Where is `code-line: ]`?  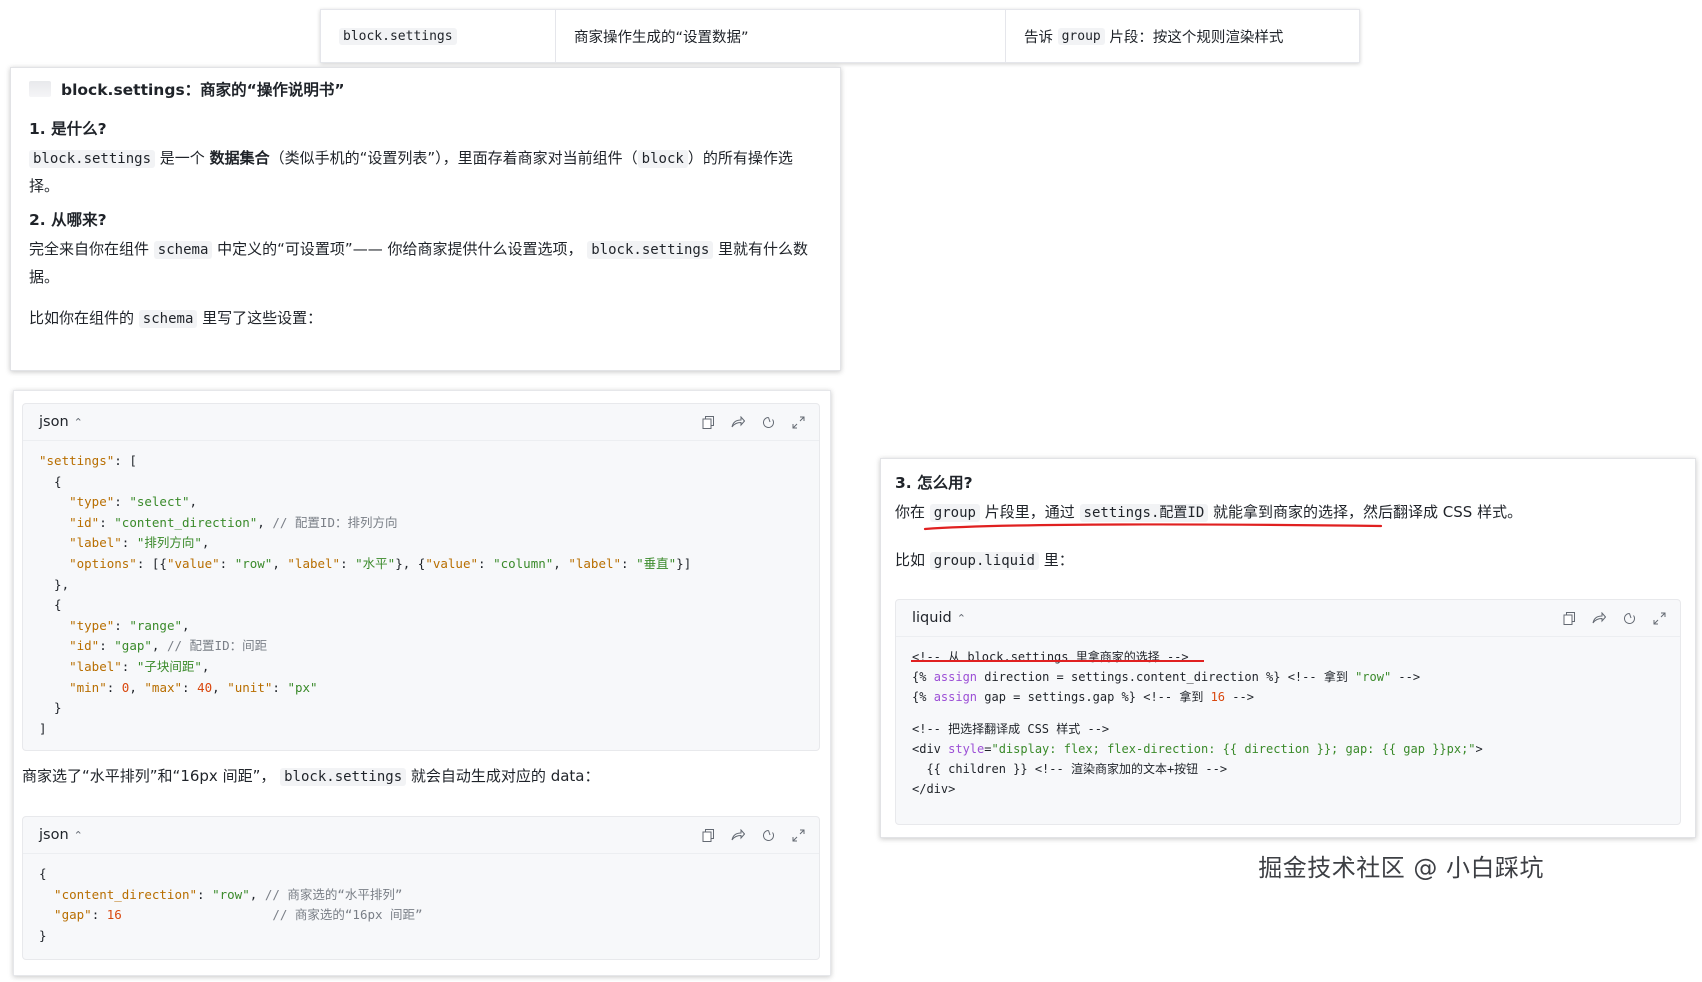
code-line: ] is located at coordinates (421, 729).